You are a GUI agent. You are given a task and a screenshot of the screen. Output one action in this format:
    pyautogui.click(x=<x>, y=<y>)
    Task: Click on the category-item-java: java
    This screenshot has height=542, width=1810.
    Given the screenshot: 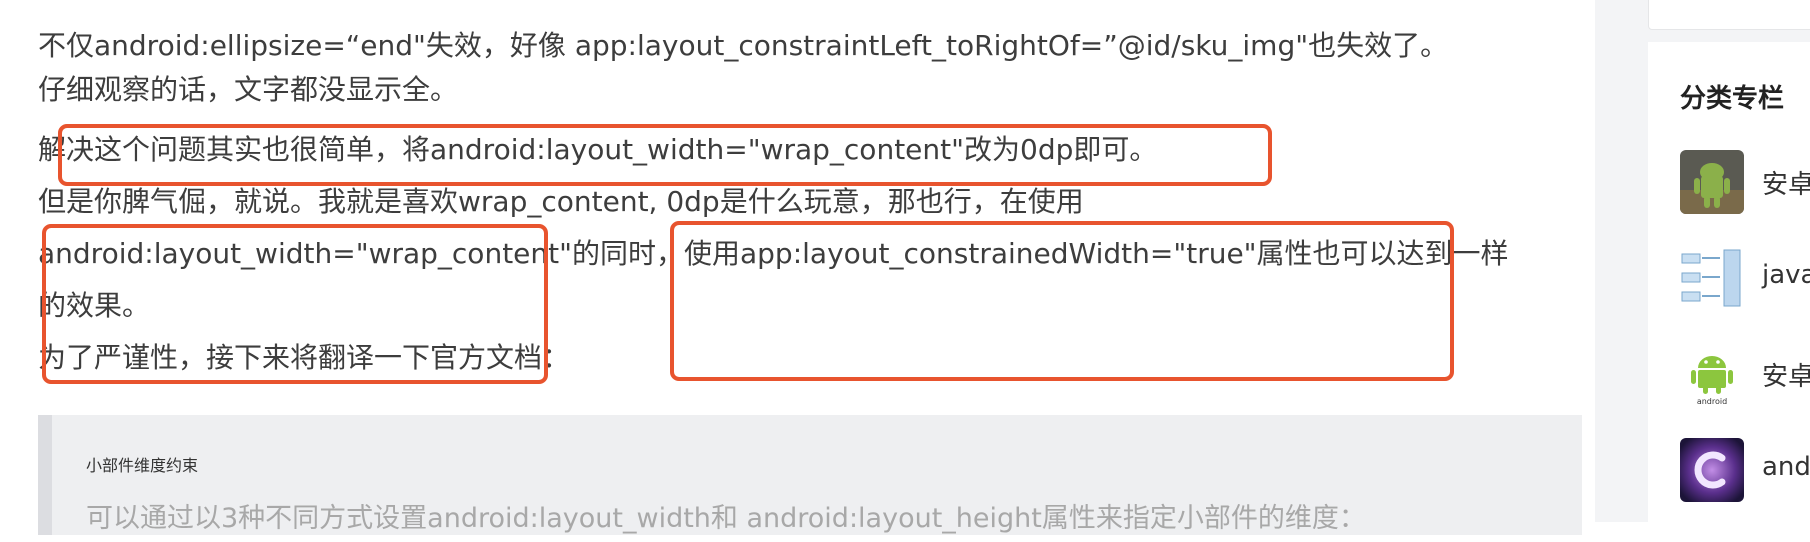 What is the action you would take?
    pyautogui.click(x=1745, y=279)
    